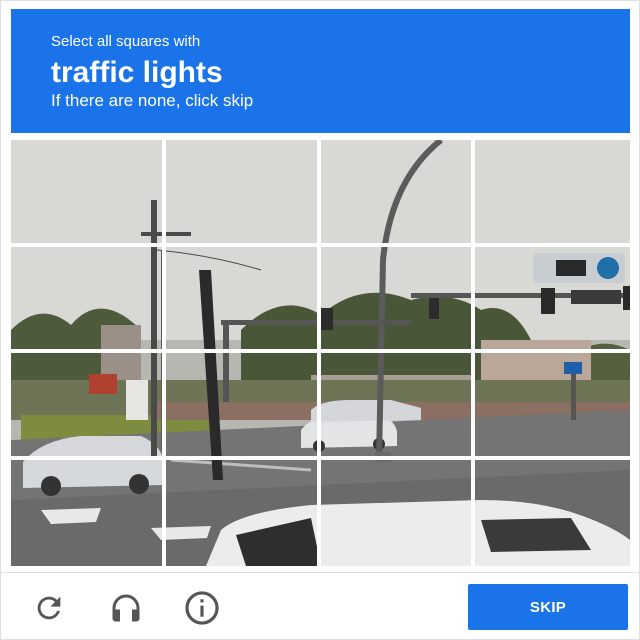 The width and height of the screenshot is (640, 640). Describe the element at coordinates (137, 72) in the screenshot. I see `target-object: traffic lights` at that location.